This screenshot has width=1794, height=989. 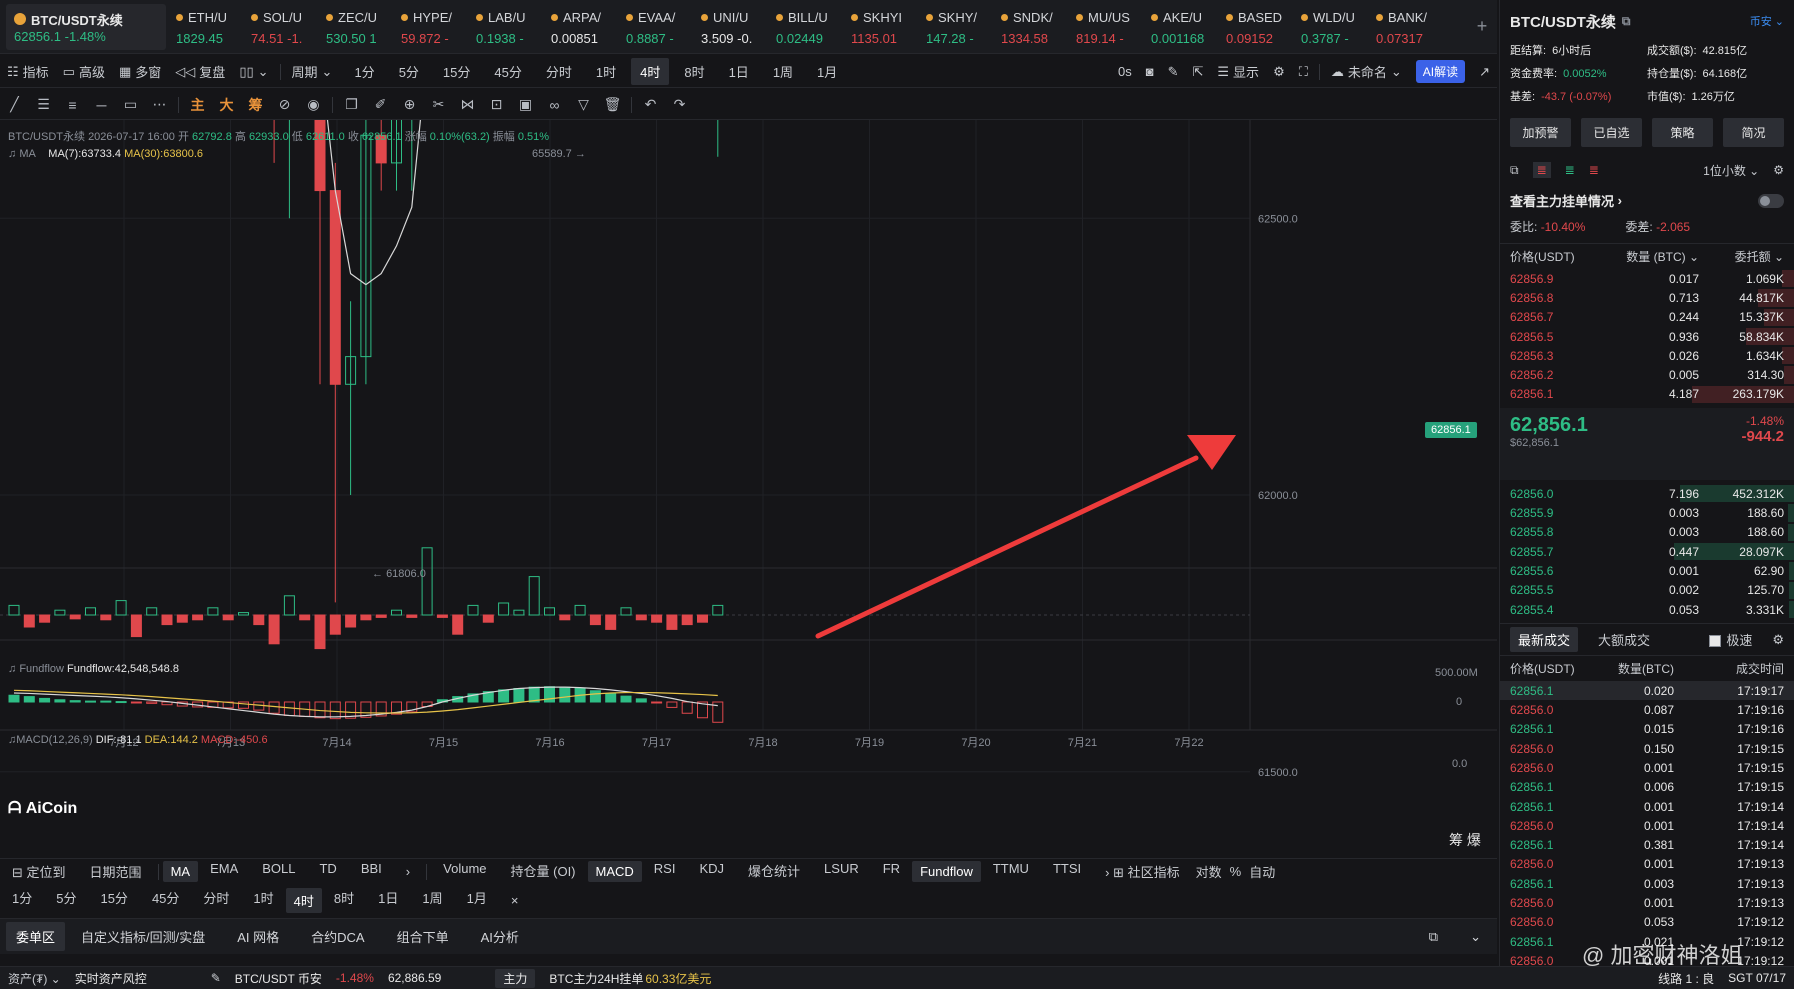 I want to click on period-tab: 1月, so click(x=827, y=71).